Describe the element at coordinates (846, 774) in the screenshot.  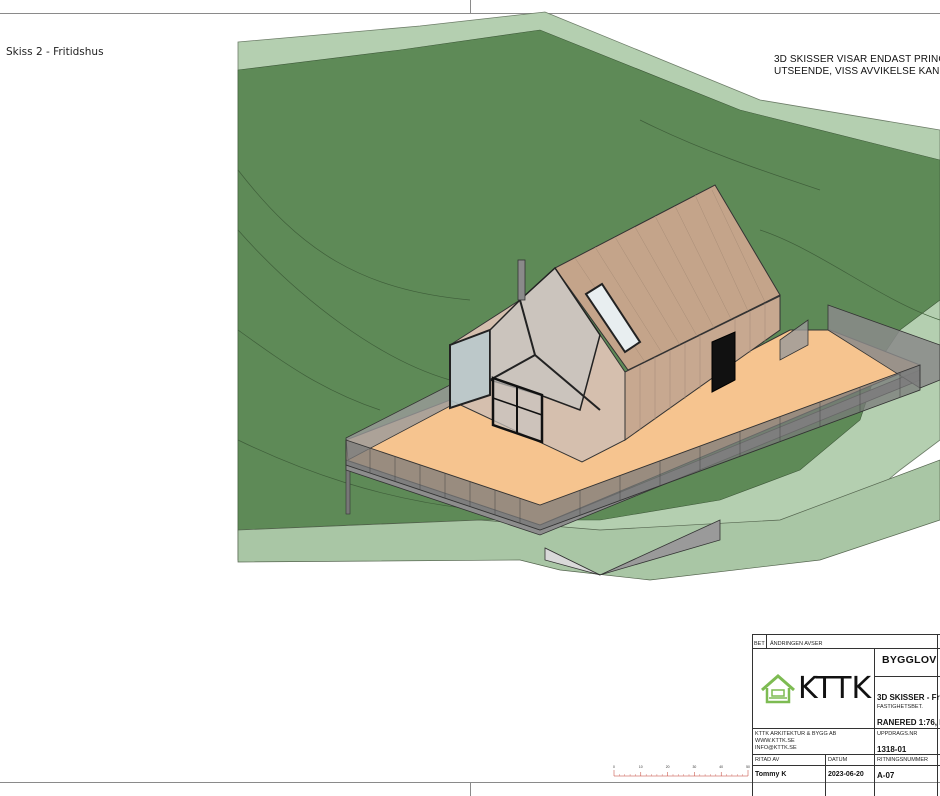
I see `date-value: 2023-06-20` at that location.